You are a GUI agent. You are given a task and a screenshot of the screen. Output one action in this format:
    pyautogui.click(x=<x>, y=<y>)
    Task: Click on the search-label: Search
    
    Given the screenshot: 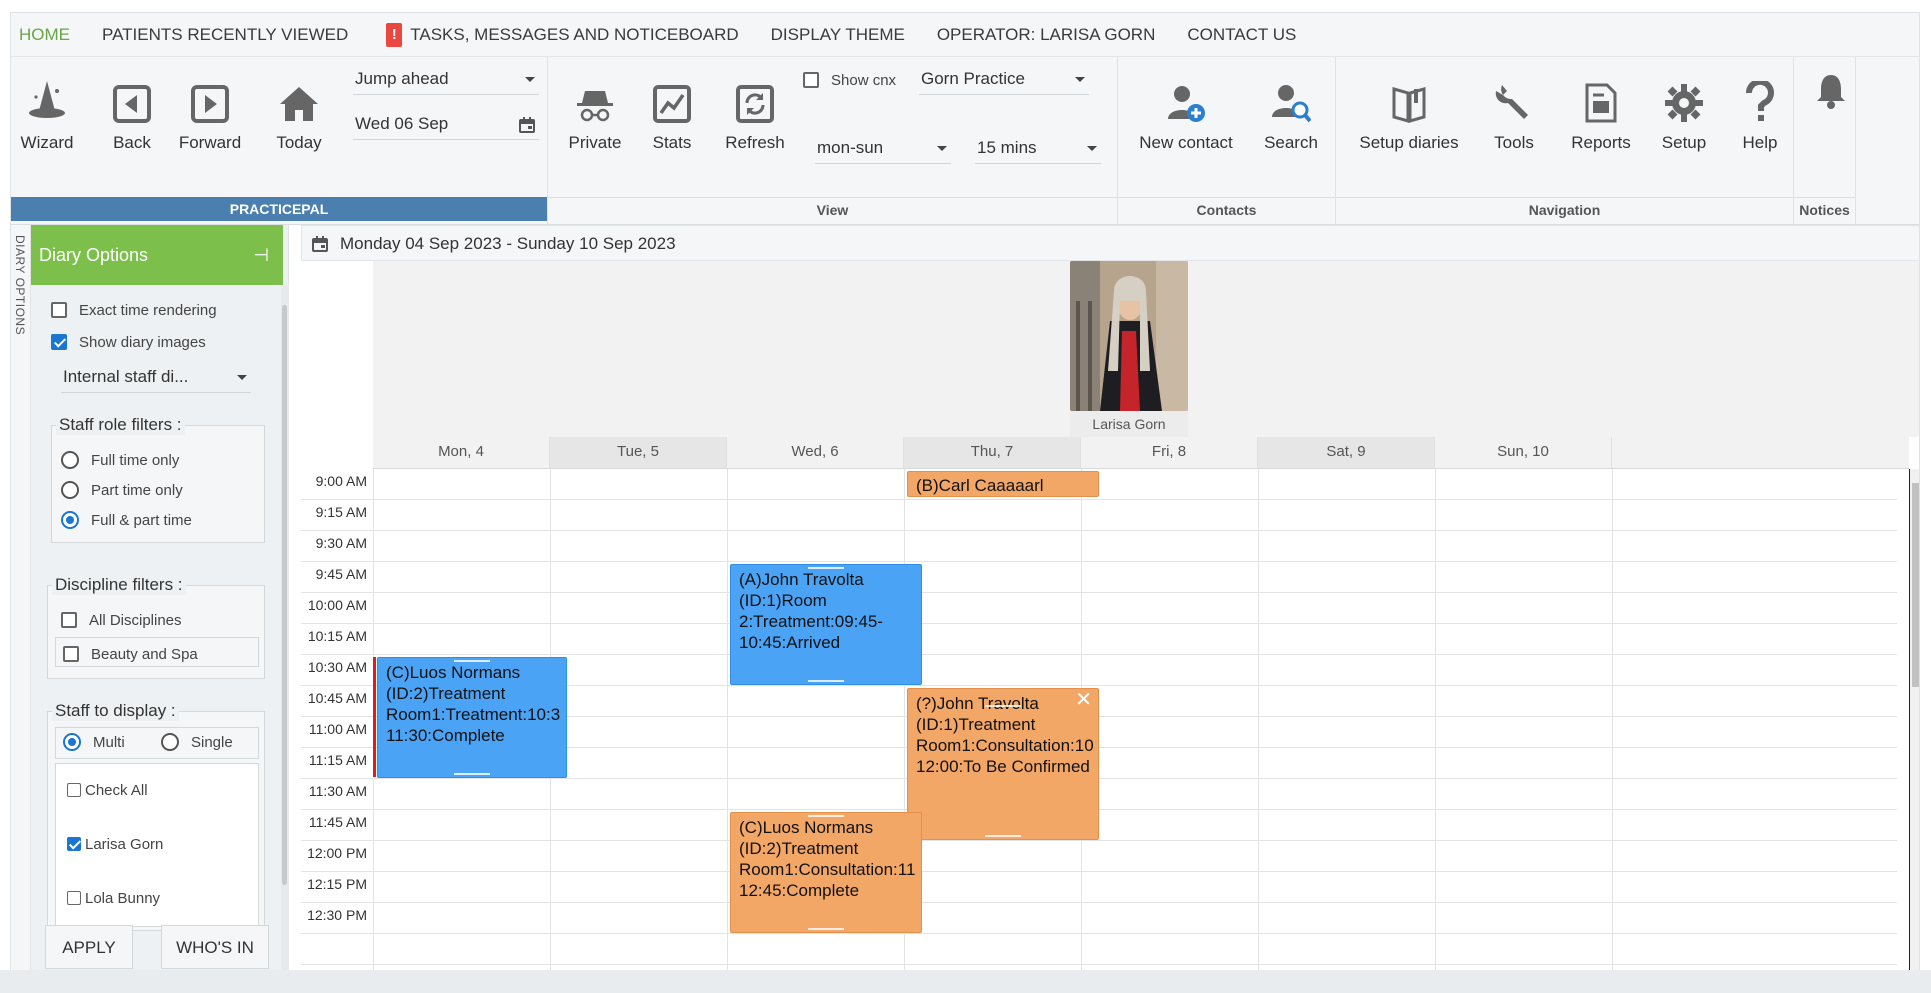 What is the action you would take?
    pyautogui.click(x=1291, y=142)
    